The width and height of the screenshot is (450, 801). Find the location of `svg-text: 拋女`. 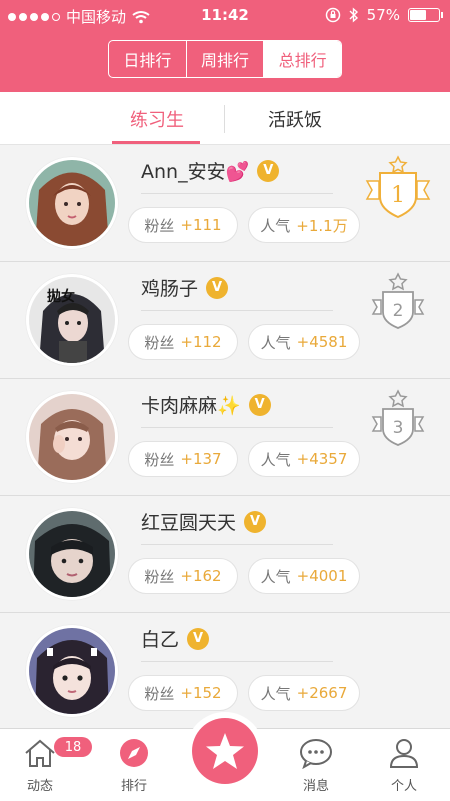

svg-text: 拋女 is located at coordinates (61, 296).